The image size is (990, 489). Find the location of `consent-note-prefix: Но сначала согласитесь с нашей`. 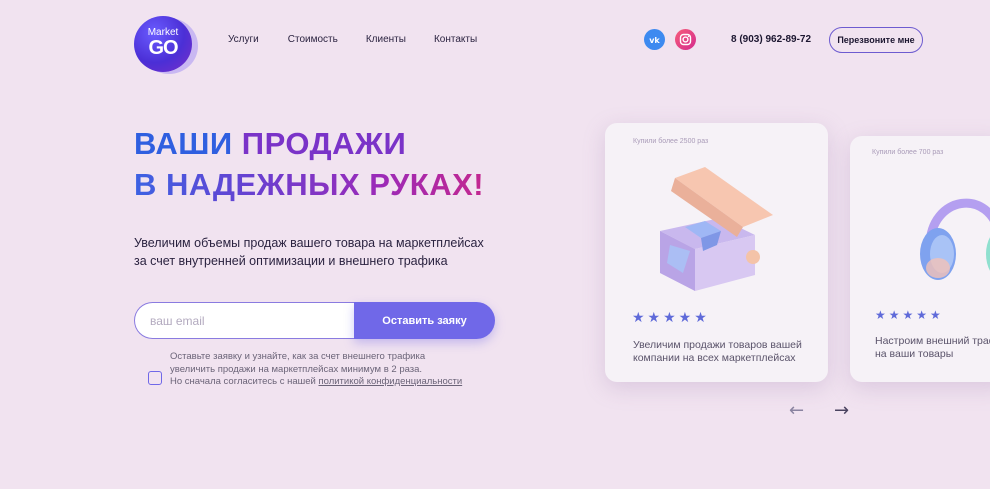

consent-note-prefix: Но сначала согласитесь с нашей is located at coordinates (244, 381).